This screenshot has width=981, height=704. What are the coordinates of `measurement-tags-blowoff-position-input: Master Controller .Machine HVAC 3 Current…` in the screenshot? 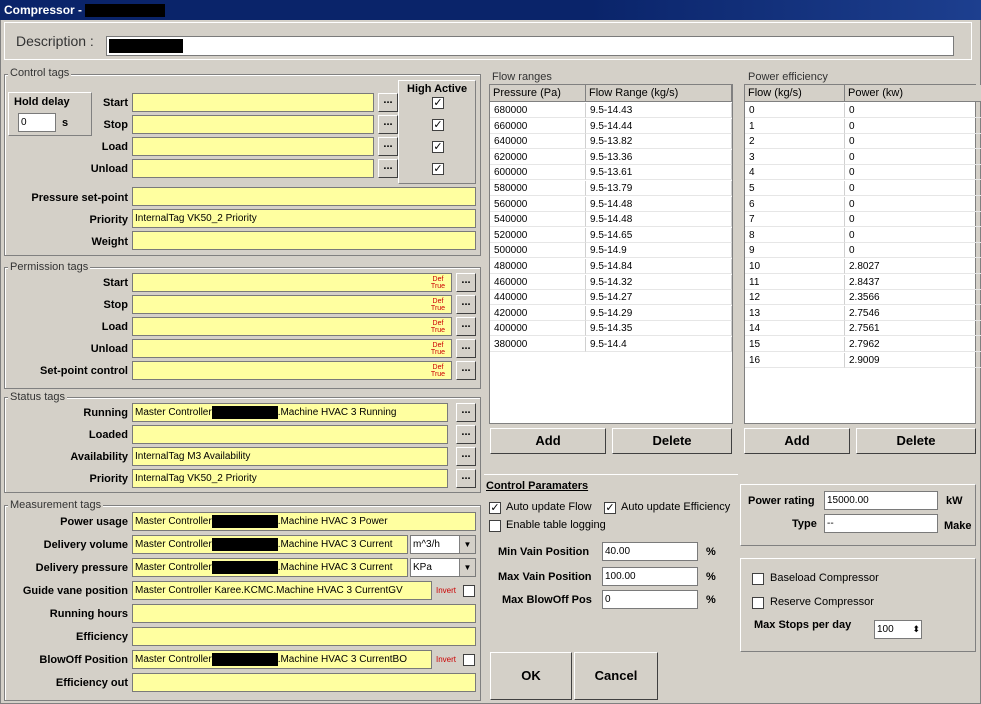 It's located at (282, 659).